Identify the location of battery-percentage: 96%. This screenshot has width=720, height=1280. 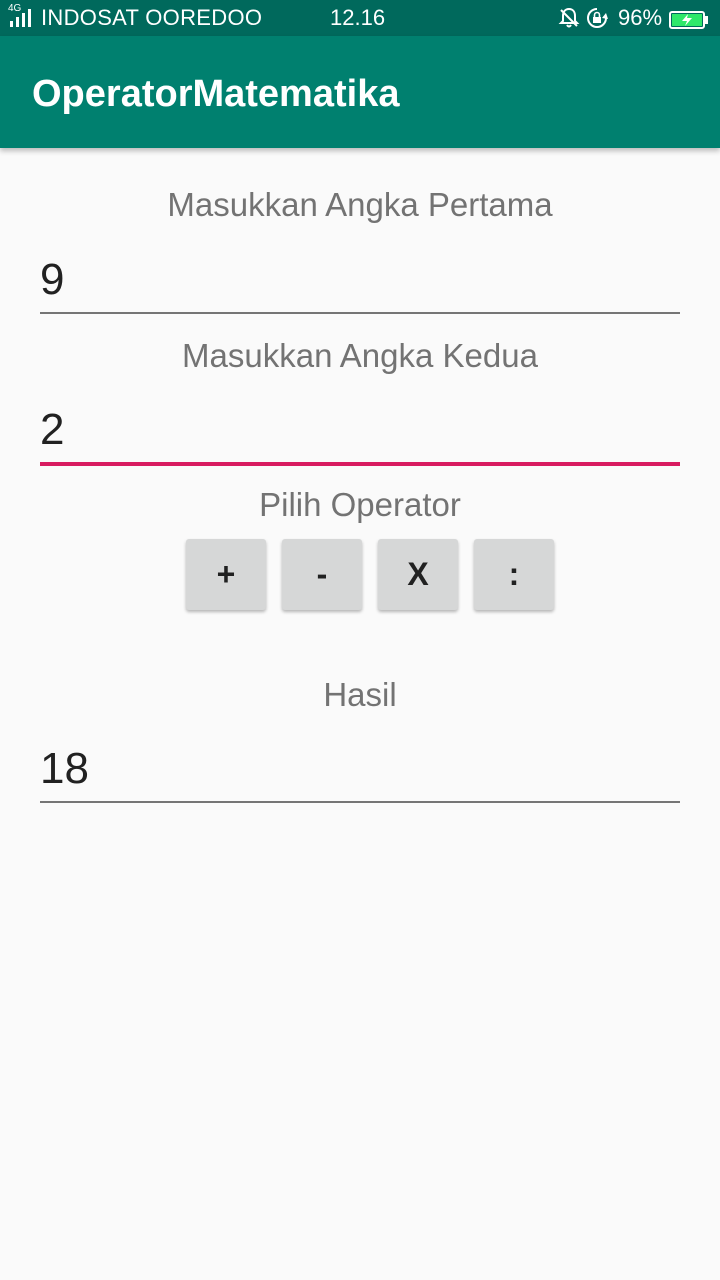
(640, 17).